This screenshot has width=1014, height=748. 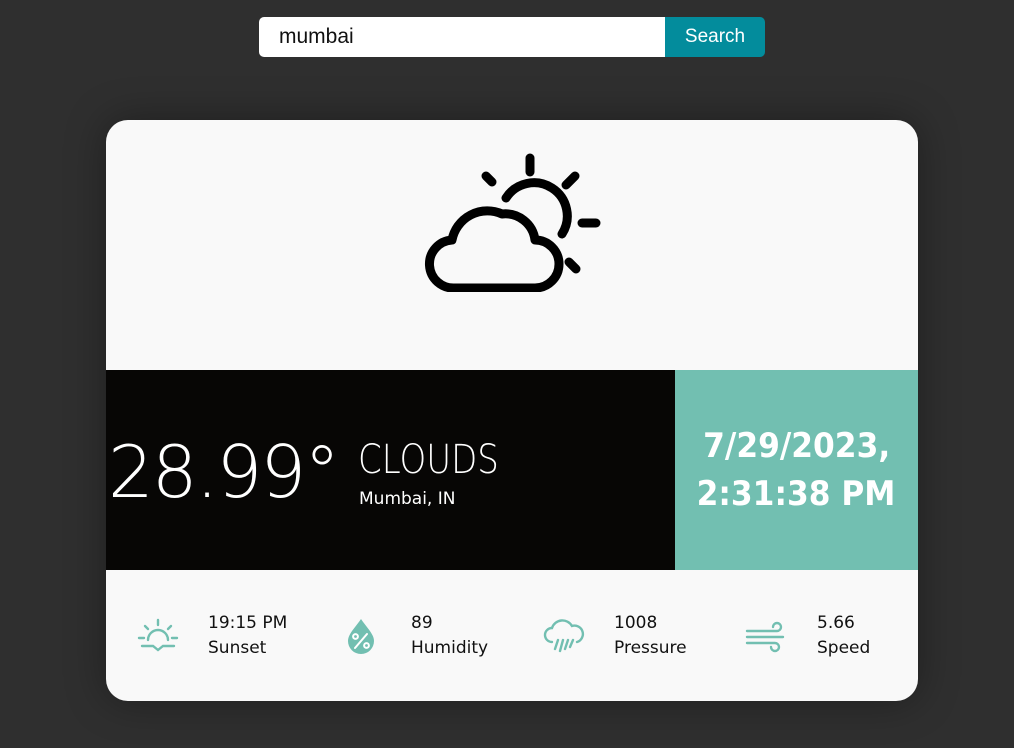 What do you see at coordinates (796, 494) in the screenshot?
I see `time: 2:31:38 PM` at bounding box center [796, 494].